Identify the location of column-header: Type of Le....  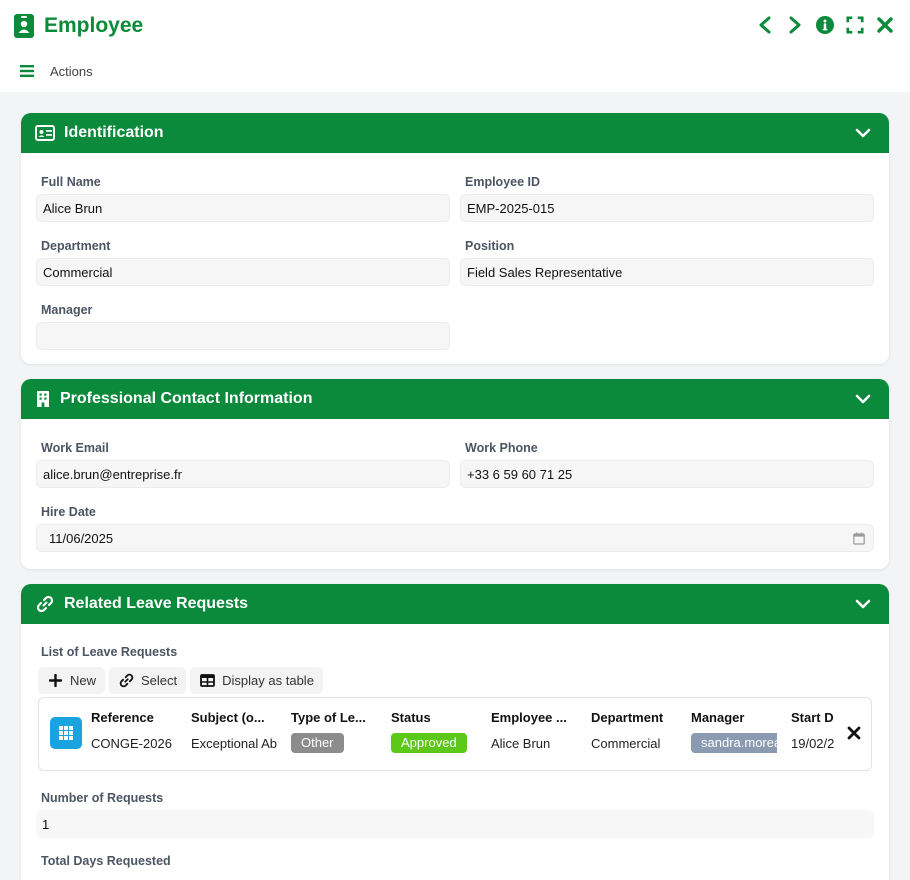
(328, 717).